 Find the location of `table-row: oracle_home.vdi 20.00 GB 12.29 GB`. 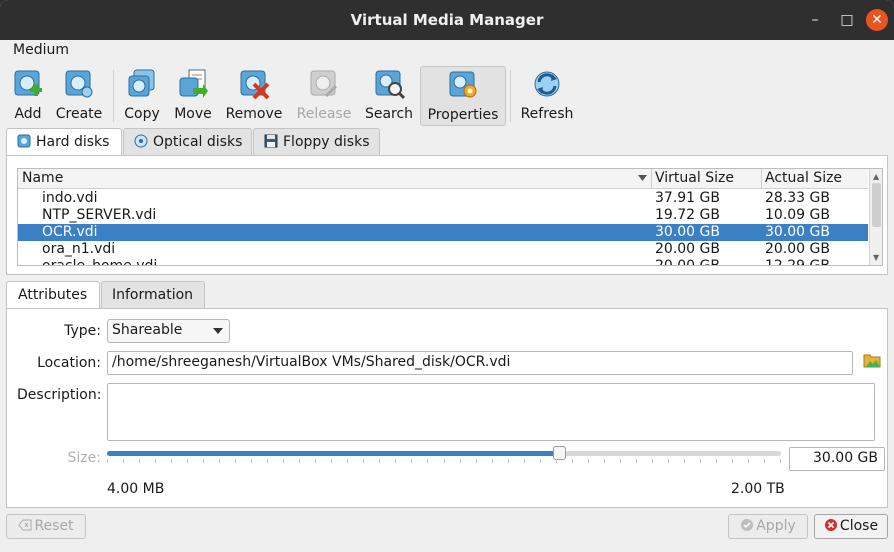

table-row: oracle_home.vdi 20.00 GB 12.29 GB is located at coordinates (443, 261).